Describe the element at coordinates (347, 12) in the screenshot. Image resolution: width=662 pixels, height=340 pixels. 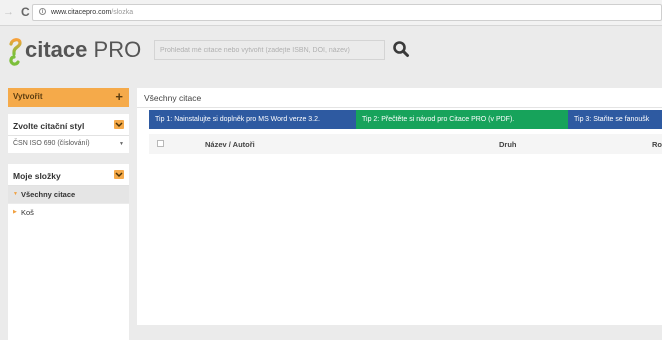
I see `address-bar: i www.citacepro.com/slozka` at that location.